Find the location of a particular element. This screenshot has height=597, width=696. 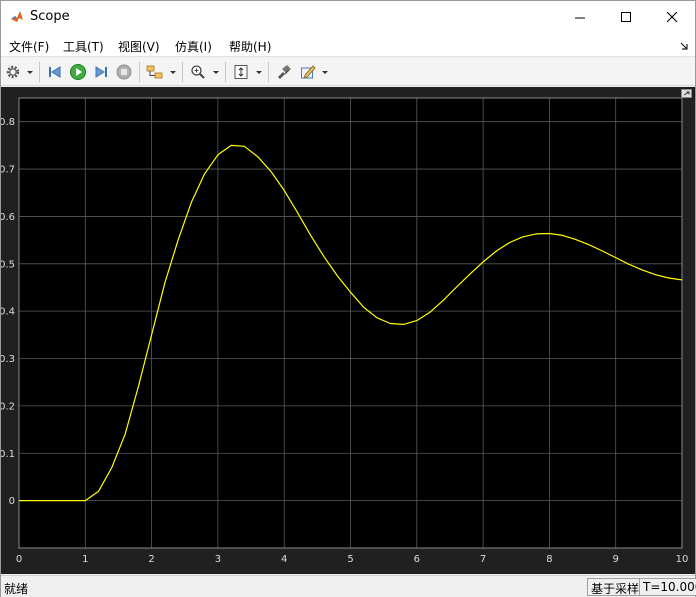

maximize-button is located at coordinates (626, 17).